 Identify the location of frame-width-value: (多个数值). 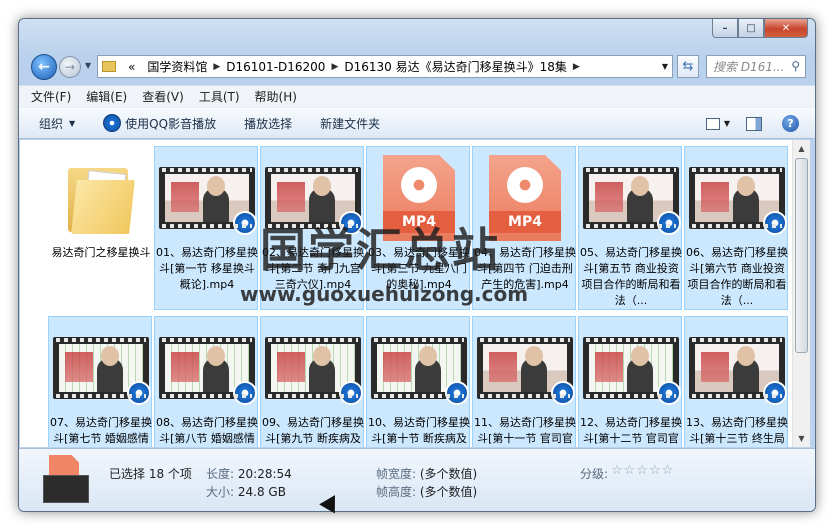
(448, 474).